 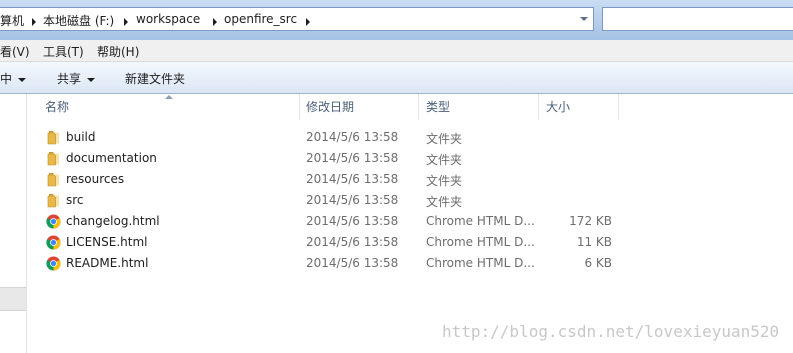 What do you see at coordinates (107, 263) in the screenshot?
I see `file-name: README.html` at bounding box center [107, 263].